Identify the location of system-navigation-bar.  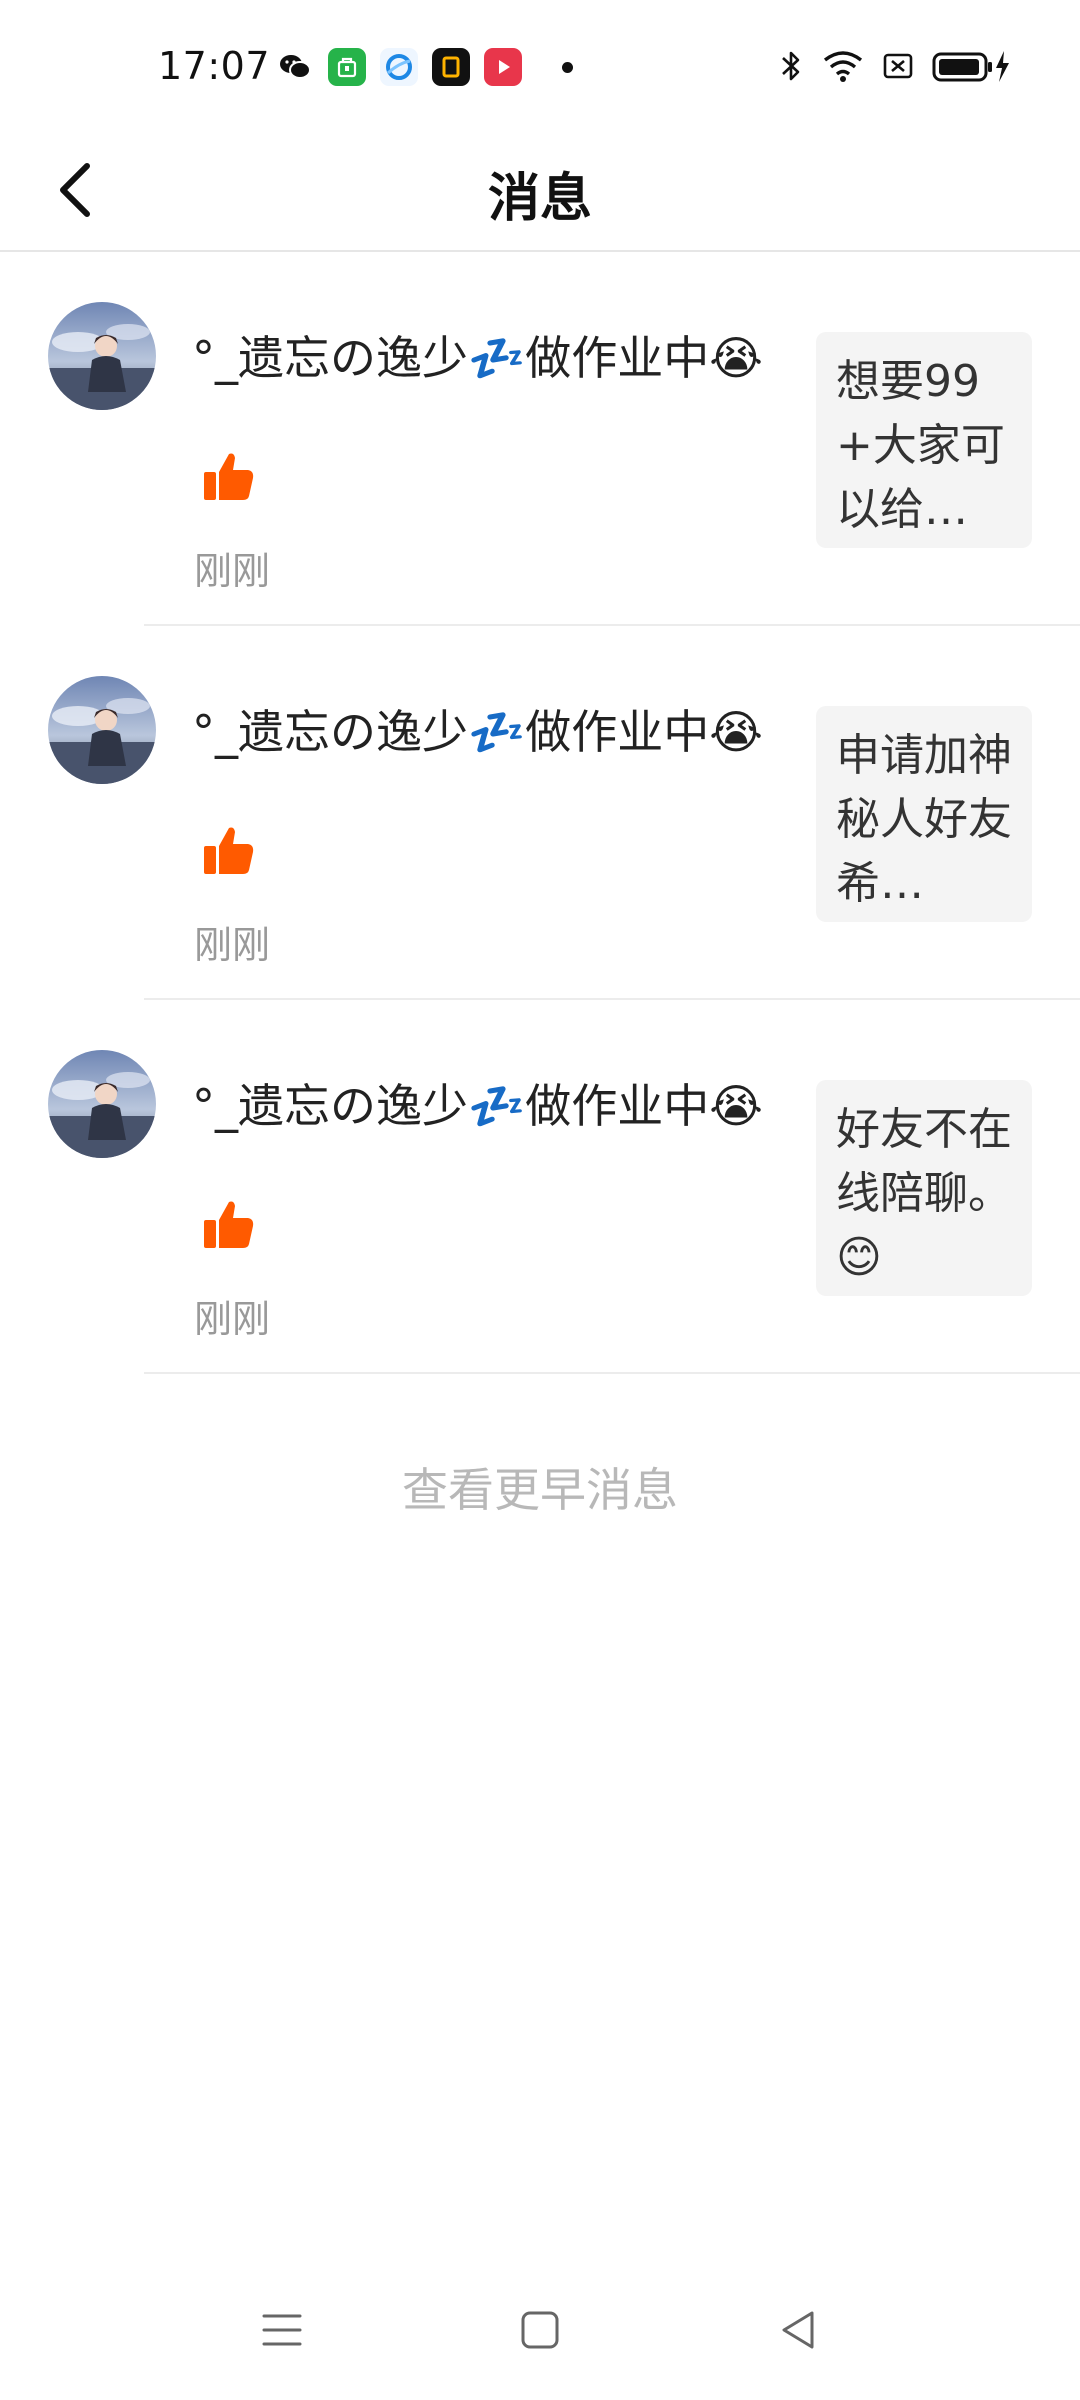
(540, 2330).